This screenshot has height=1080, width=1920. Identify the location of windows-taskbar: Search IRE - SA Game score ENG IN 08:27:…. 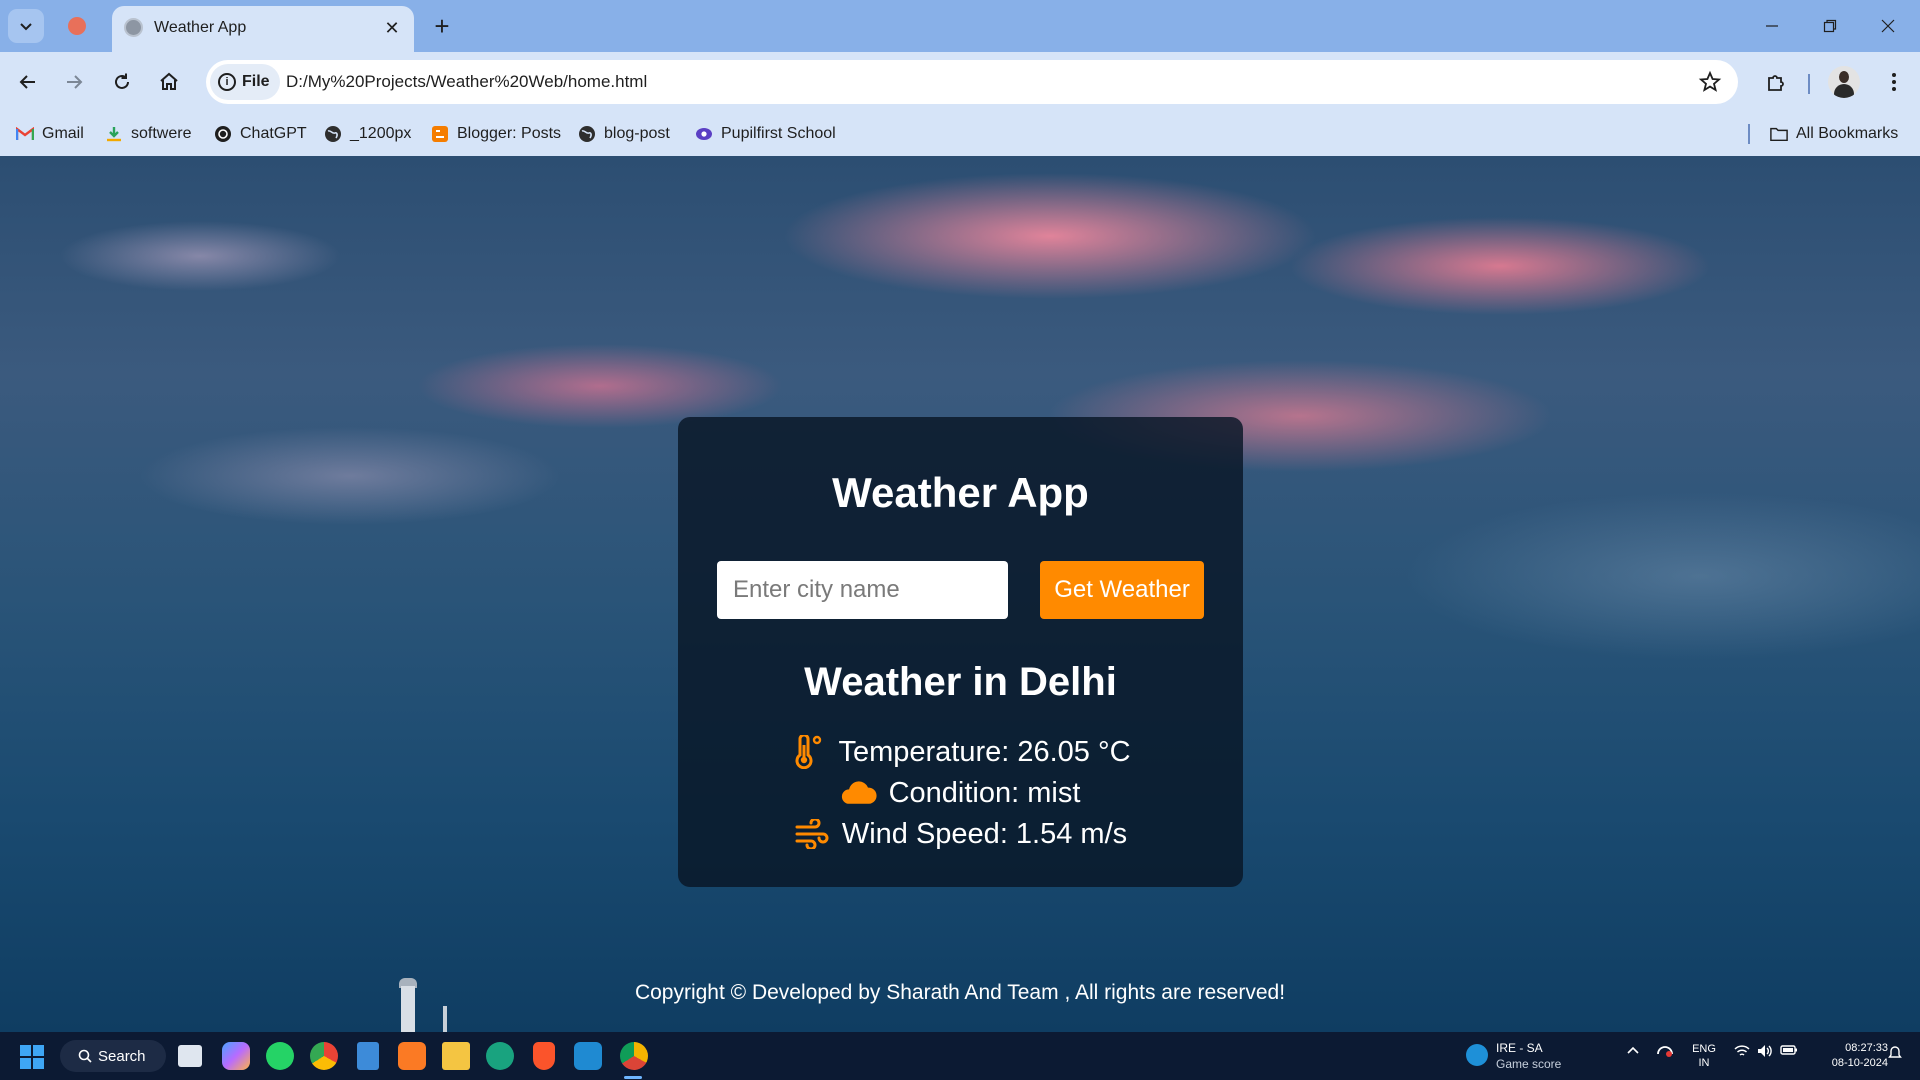
(960, 1056).